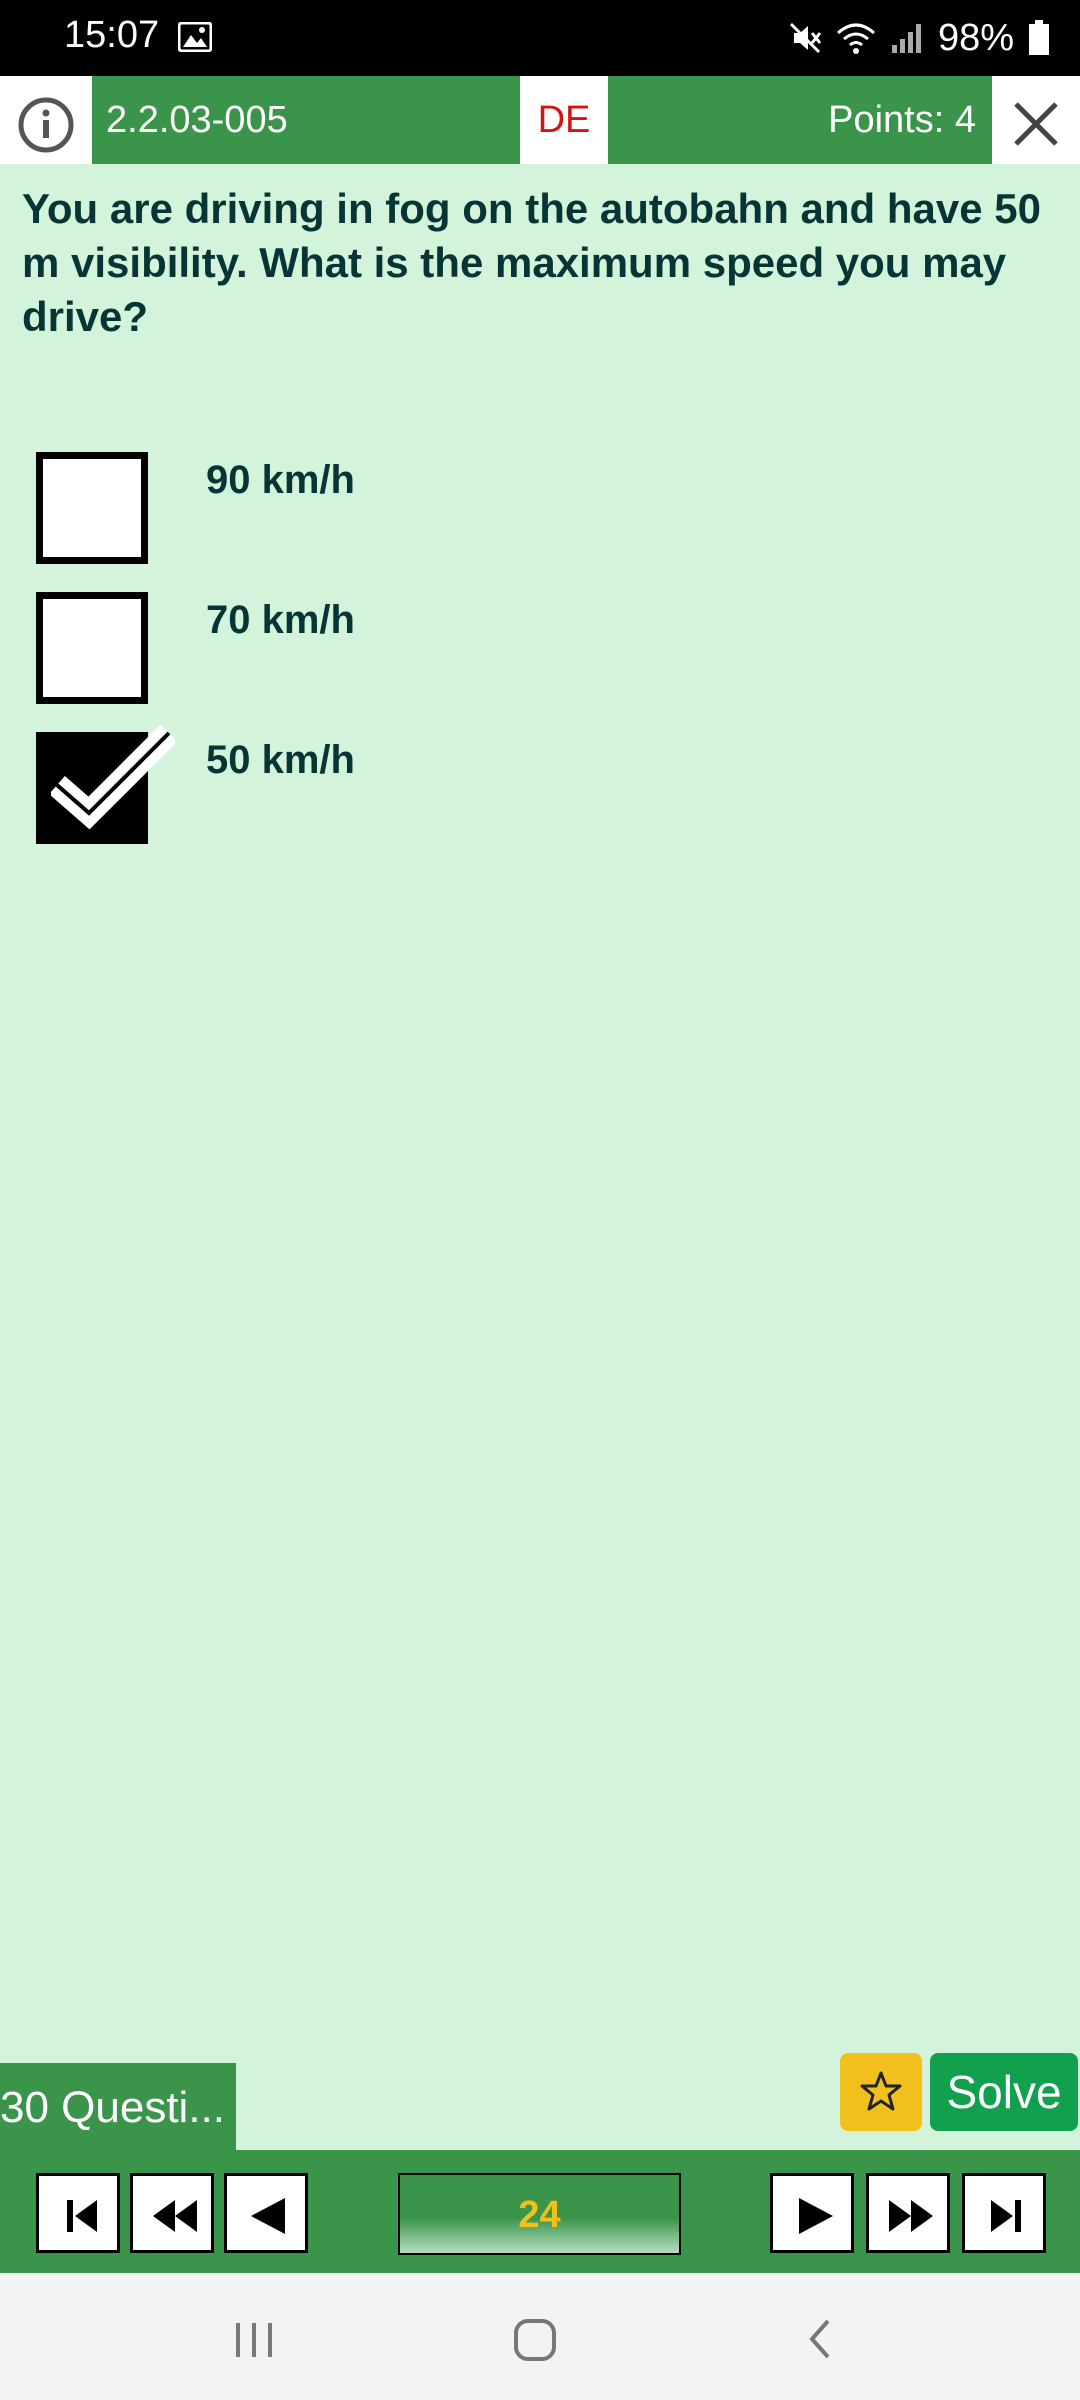 Image resolution: width=1080 pixels, height=2400 pixels. I want to click on recents-button, so click(254, 2339).